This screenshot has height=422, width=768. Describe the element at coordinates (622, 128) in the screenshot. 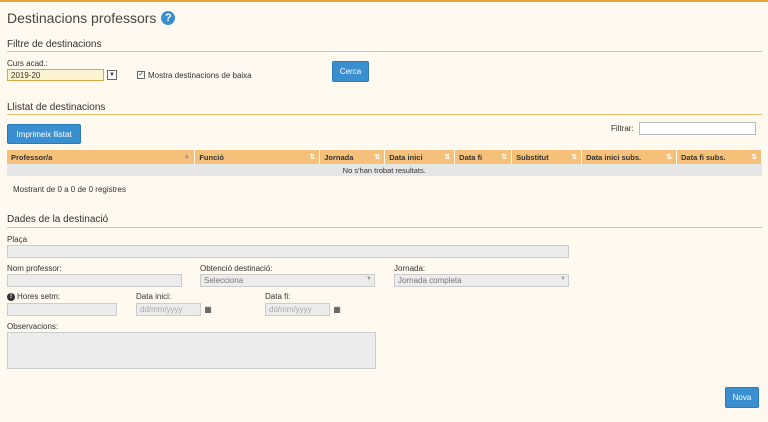

I see `filter-label: Filtrar:` at that location.